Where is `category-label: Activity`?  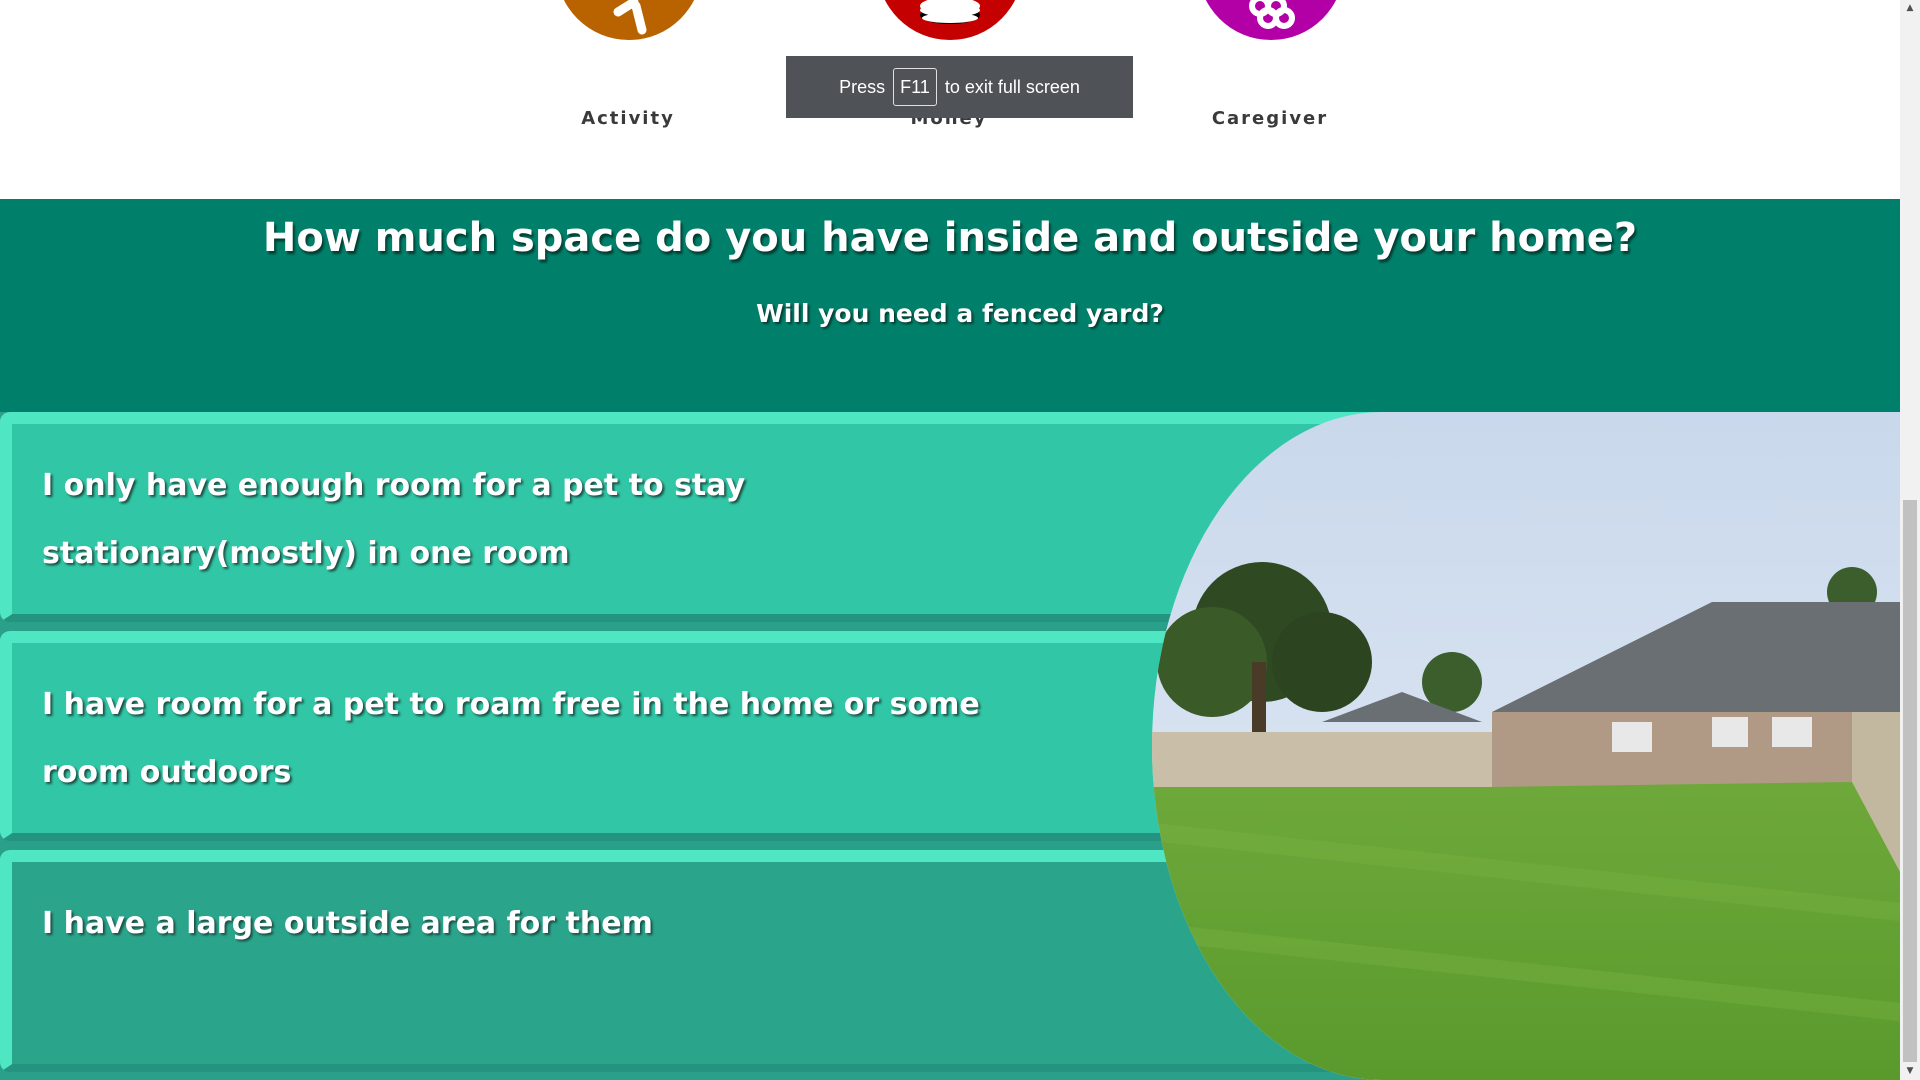 category-label: Activity is located at coordinates (628, 118).